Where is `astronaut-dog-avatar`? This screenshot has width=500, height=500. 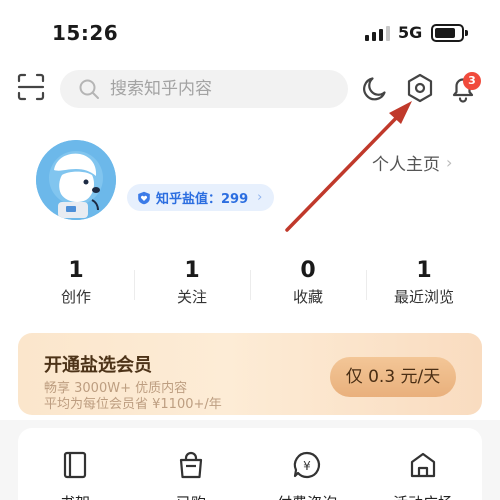 astronaut-dog-avatar is located at coordinates (76, 180).